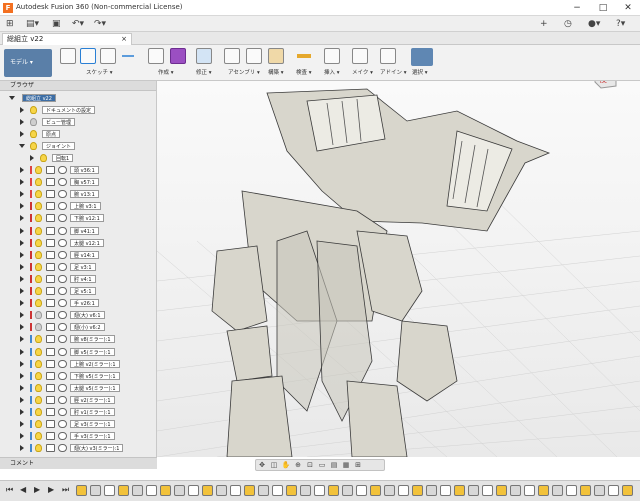 The height and width of the screenshot is (501, 640). What do you see at coordinates (356, 491) in the screenshot?
I see `timeline-features` at bounding box center [356, 491].